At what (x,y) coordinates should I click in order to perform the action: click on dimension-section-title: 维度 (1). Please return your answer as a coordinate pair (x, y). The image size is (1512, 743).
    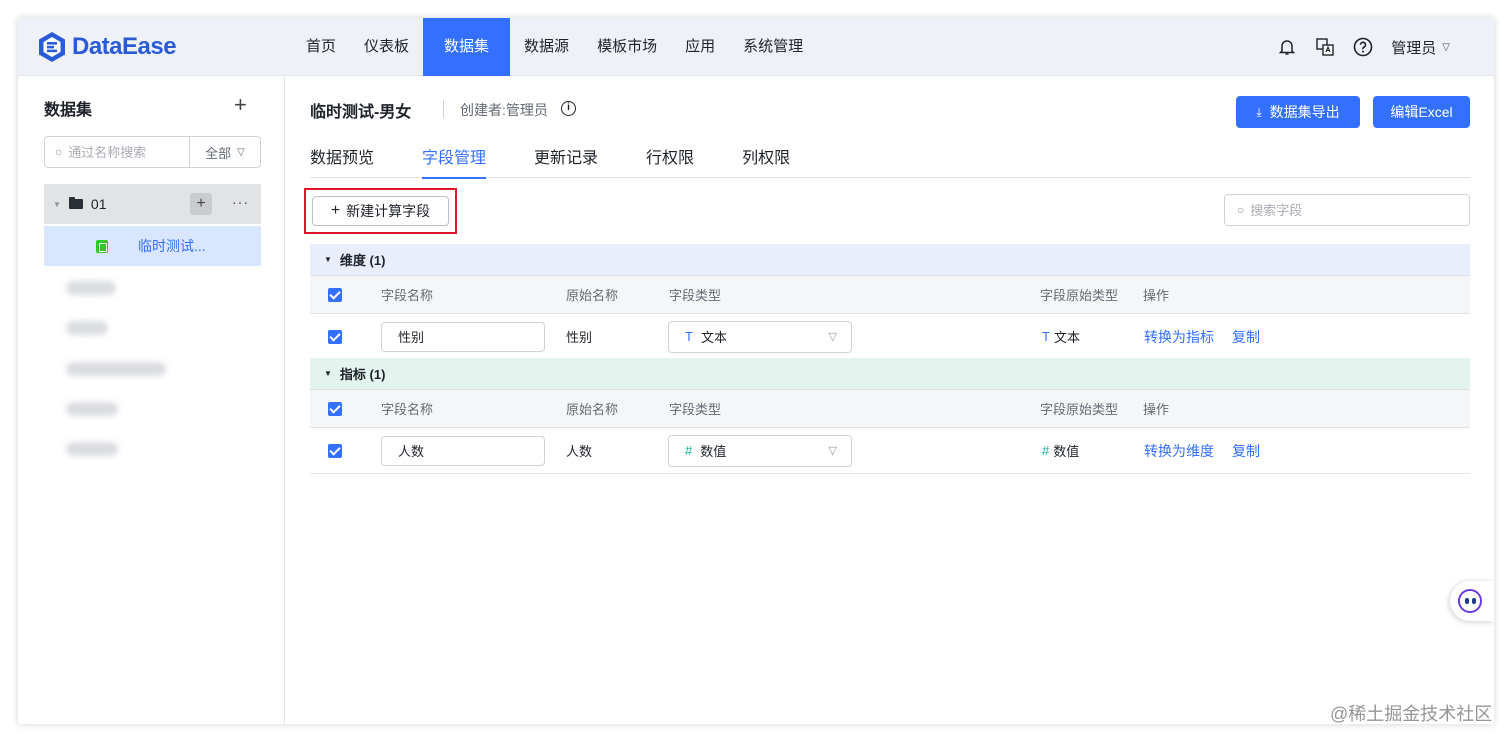
    Looking at the image, I should click on (362, 260).